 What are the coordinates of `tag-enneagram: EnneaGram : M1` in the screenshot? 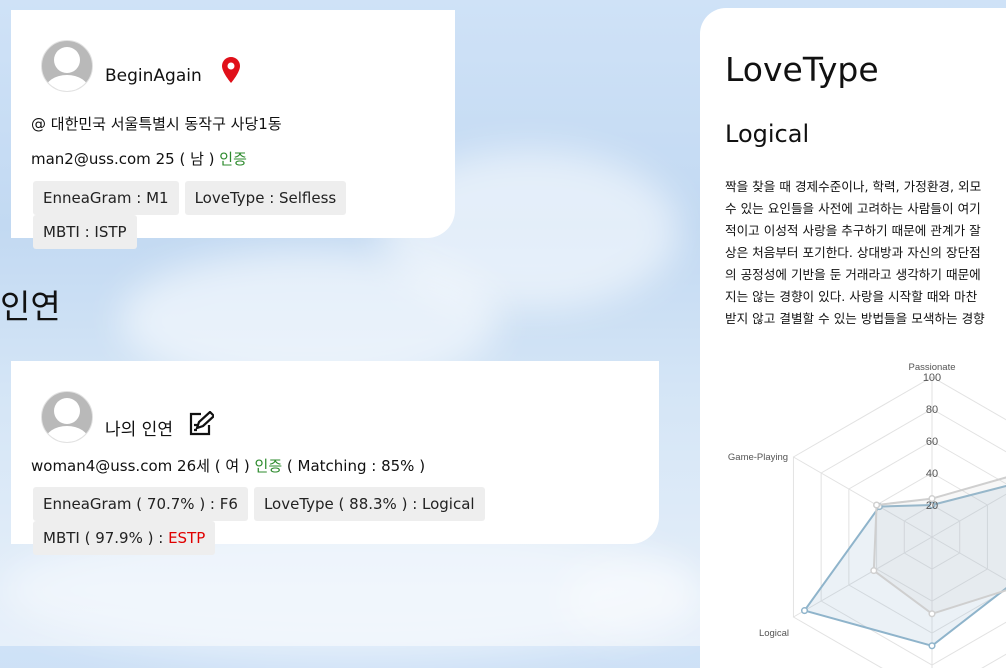 It's located at (106, 198).